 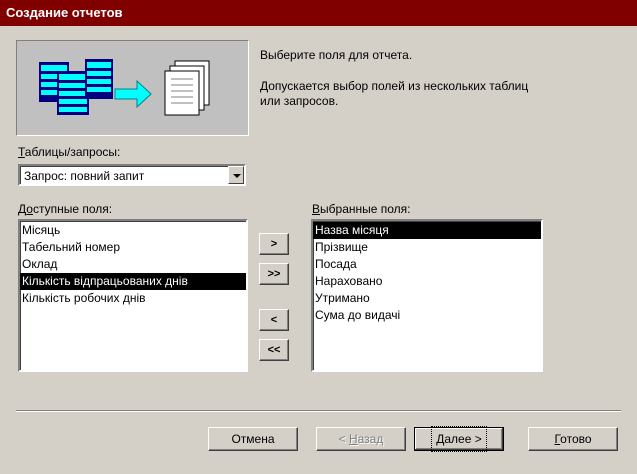 What do you see at coordinates (69, 152) in the screenshot?
I see `tables-label: Таблицы/запросы:` at bounding box center [69, 152].